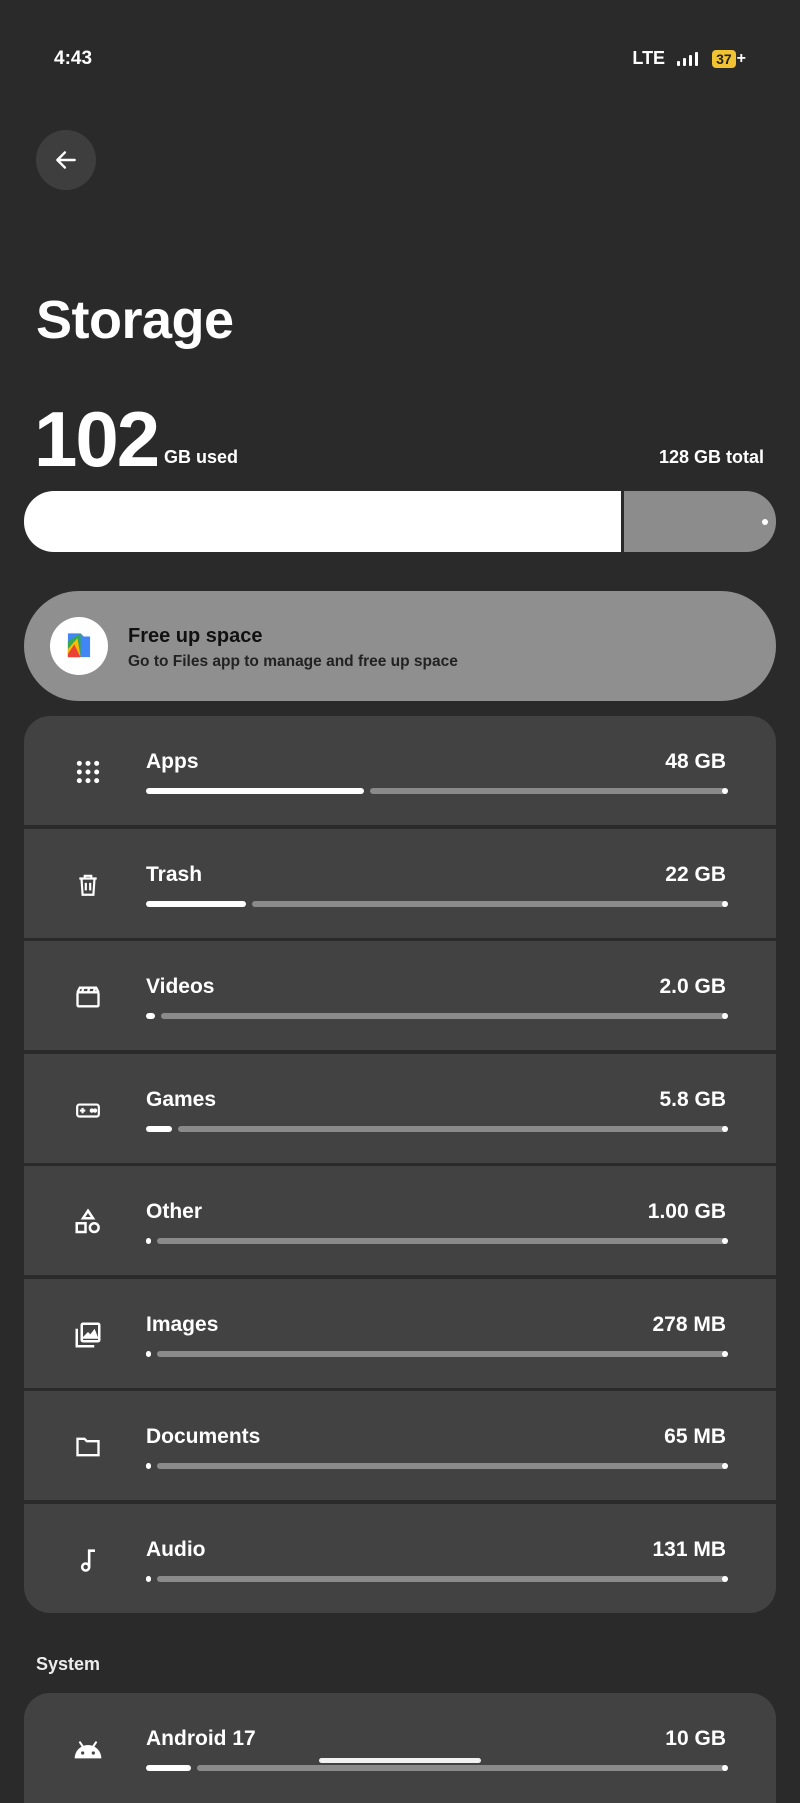  I want to click on category-label: Games, so click(181, 1099).